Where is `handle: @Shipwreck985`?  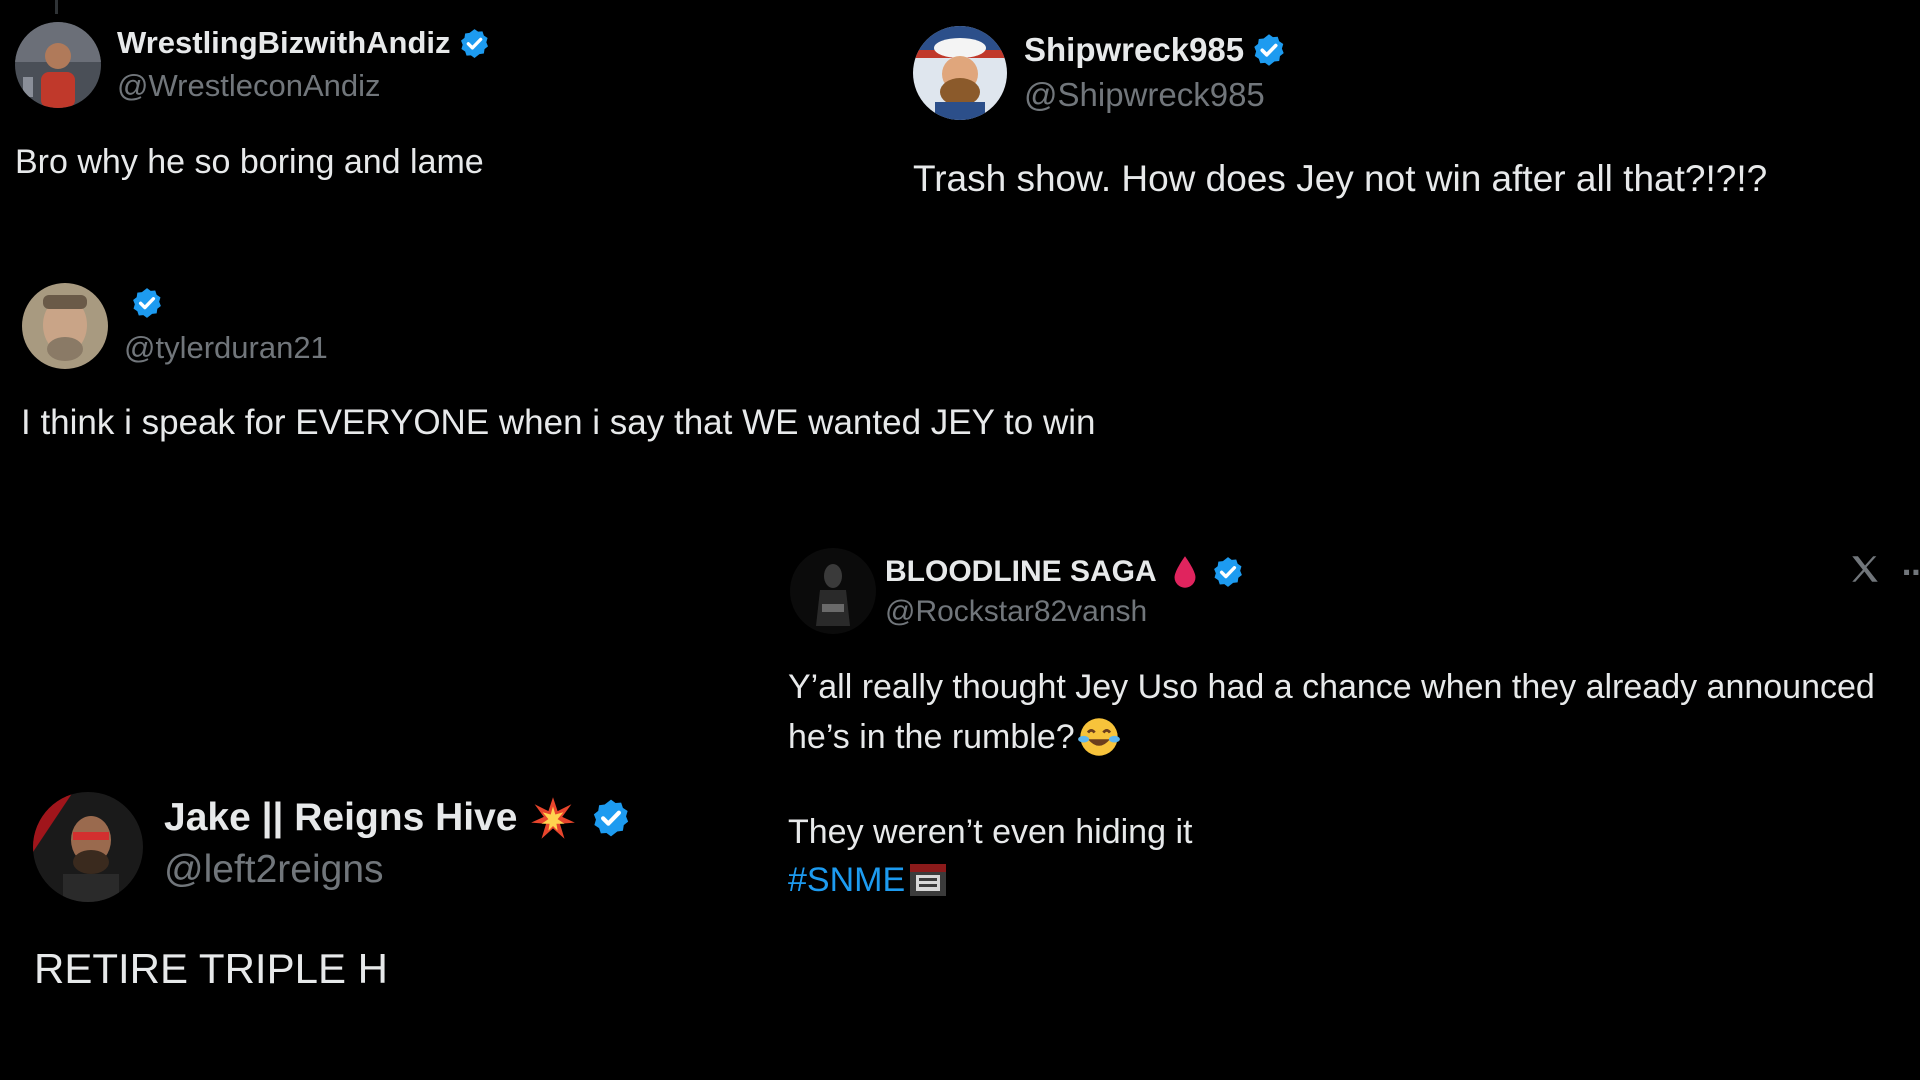 handle: @Shipwreck985 is located at coordinates (1144, 95).